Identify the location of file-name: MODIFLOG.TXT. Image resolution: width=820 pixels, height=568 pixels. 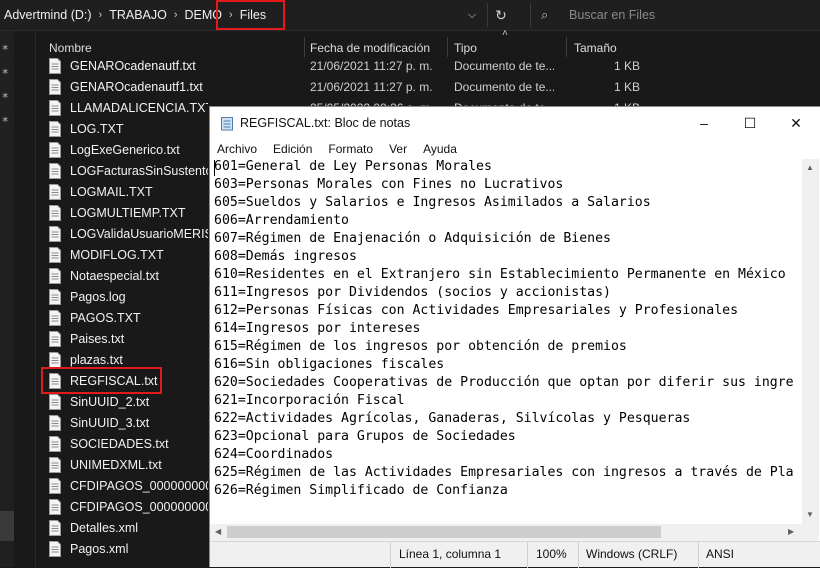
(117, 254).